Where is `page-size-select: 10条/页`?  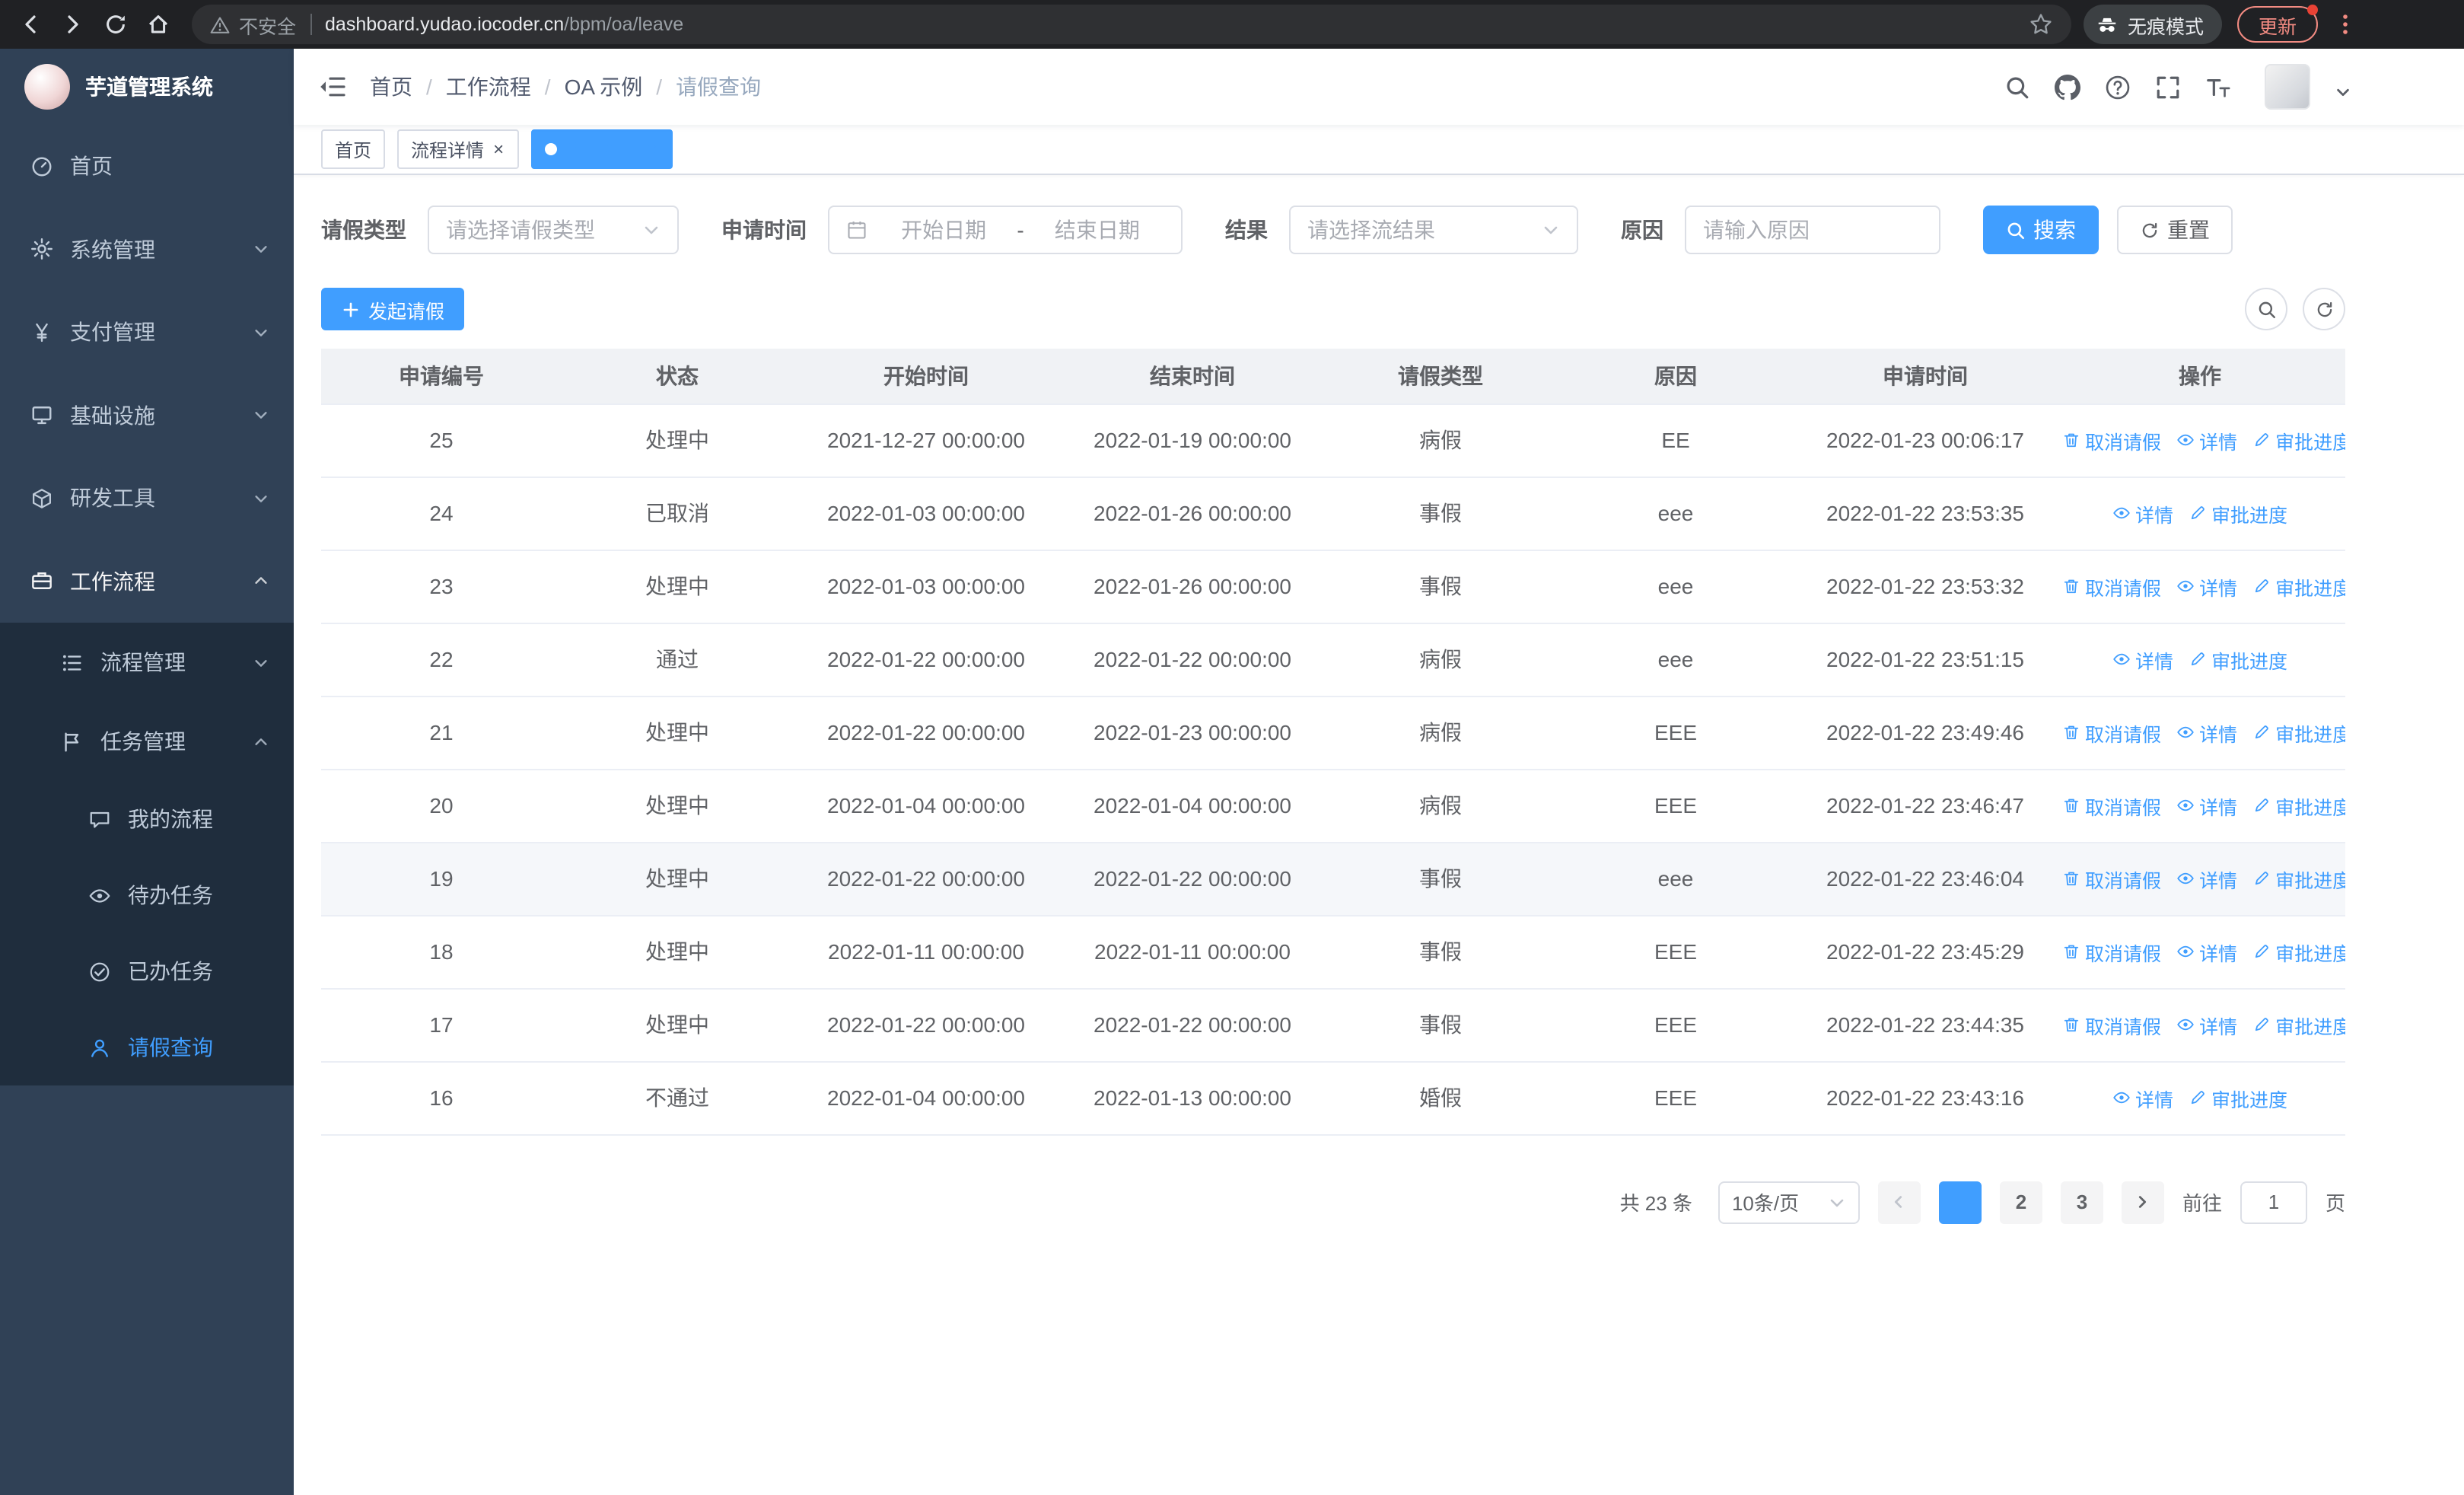
page-size-select: 10条/页 is located at coordinates (1788, 1202).